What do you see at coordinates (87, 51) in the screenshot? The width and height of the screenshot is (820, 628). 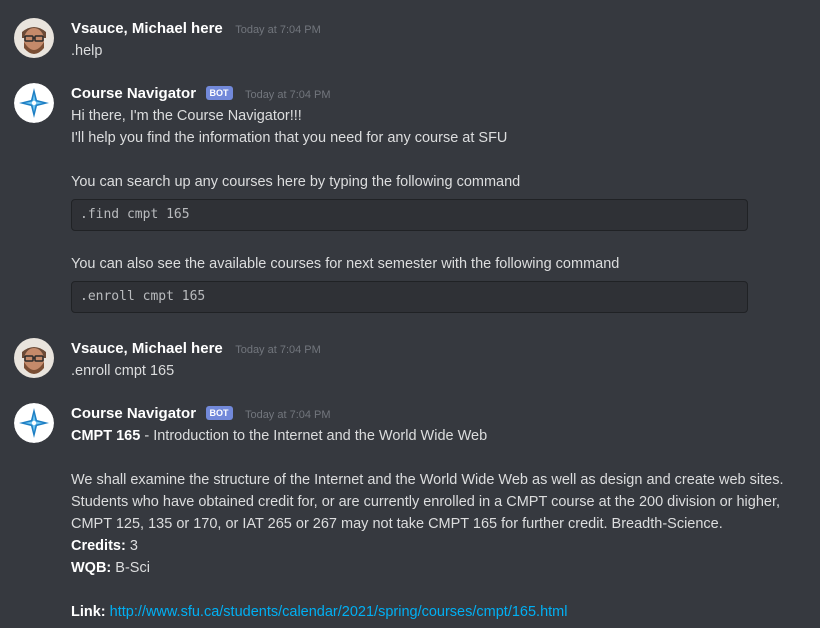 I see `message-text: .help` at bounding box center [87, 51].